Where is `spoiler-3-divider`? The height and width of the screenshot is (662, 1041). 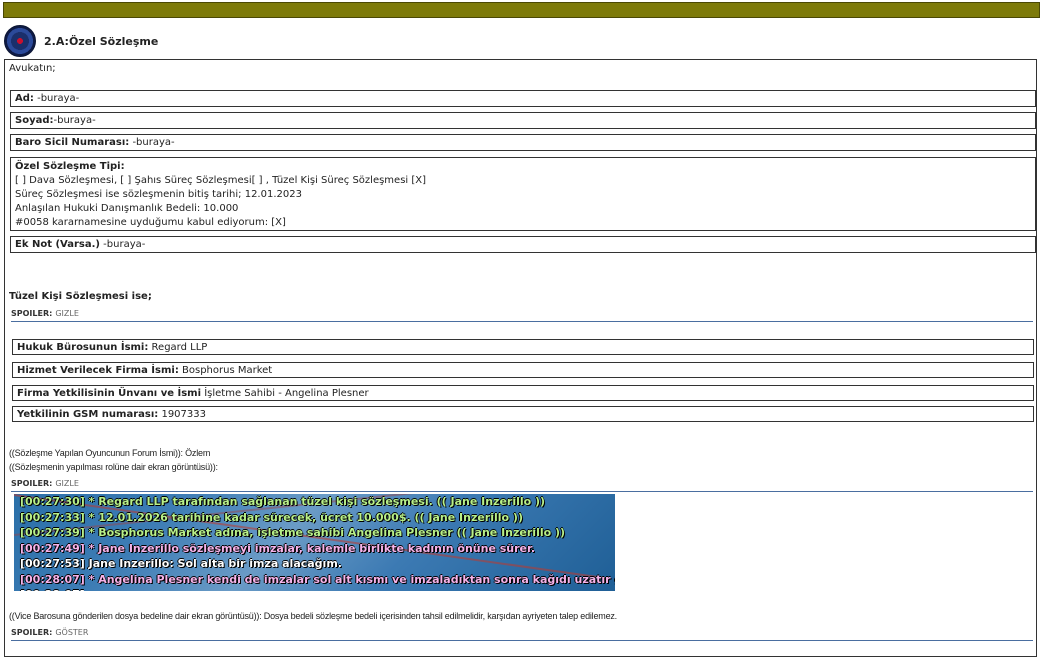
spoiler-3-divider is located at coordinates (522, 640).